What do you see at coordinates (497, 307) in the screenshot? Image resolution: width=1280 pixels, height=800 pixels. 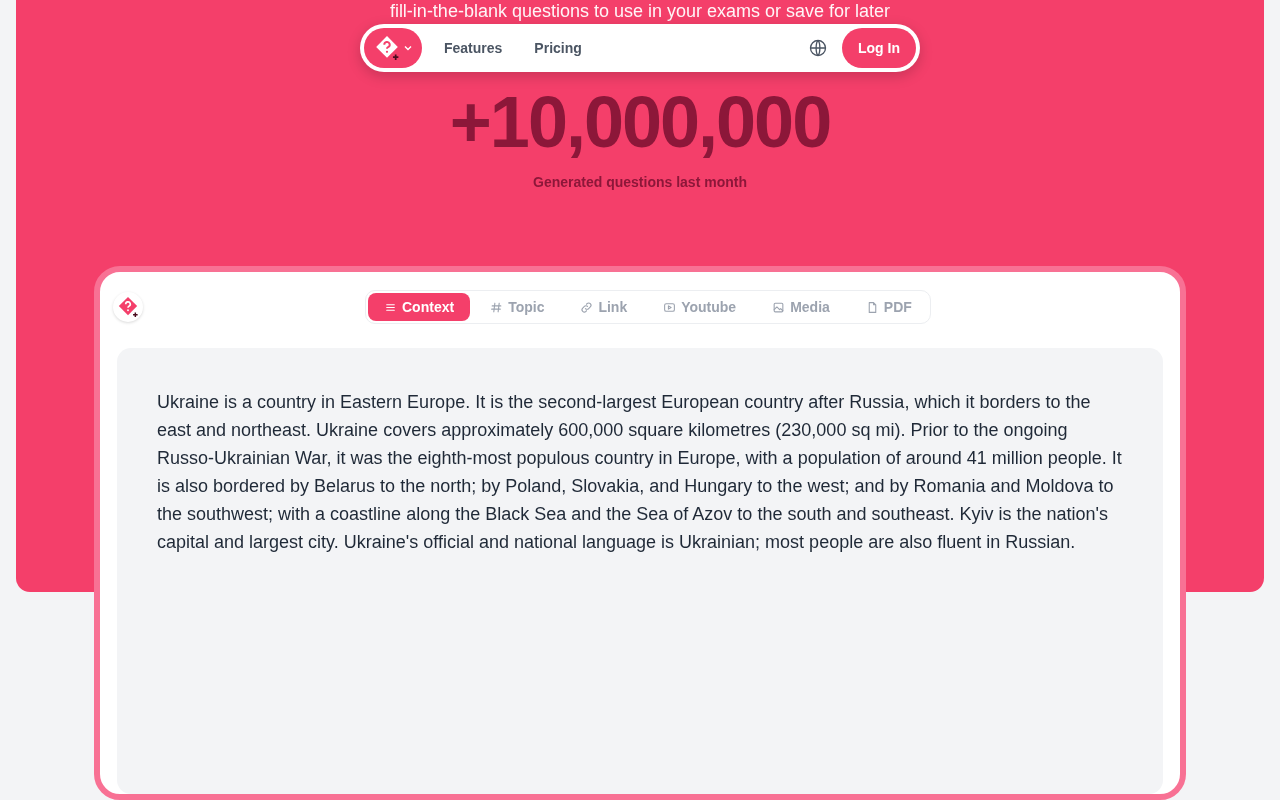 I see `hash-icon` at bounding box center [497, 307].